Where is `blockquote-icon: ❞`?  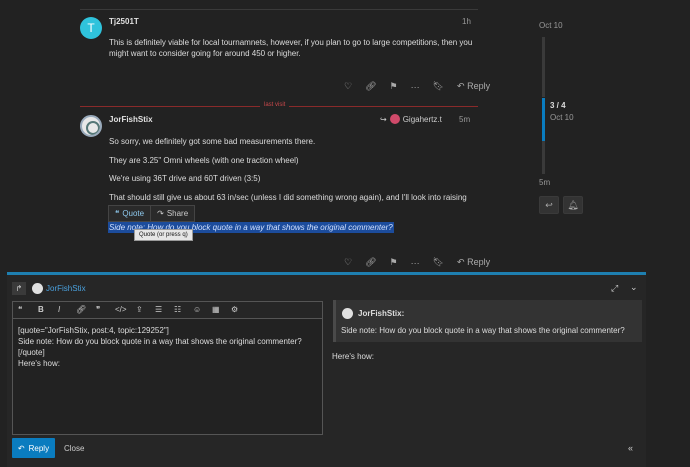 blockquote-icon: ❞ is located at coordinates (98, 309).